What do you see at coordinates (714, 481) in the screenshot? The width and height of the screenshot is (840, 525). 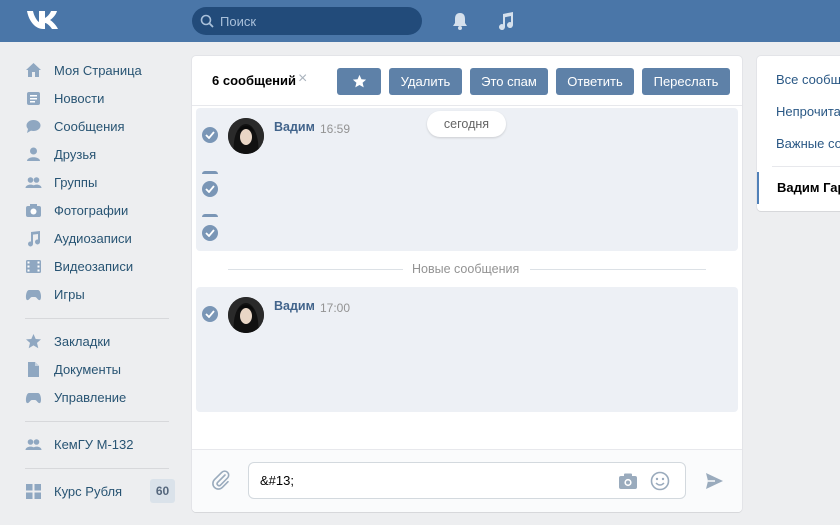 I see `send-icon` at bounding box center [714, 481].